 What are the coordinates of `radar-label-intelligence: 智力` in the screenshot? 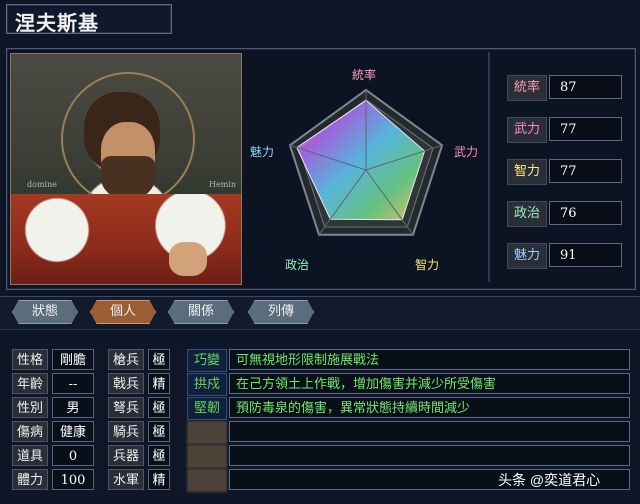 It's located at (427, 265).